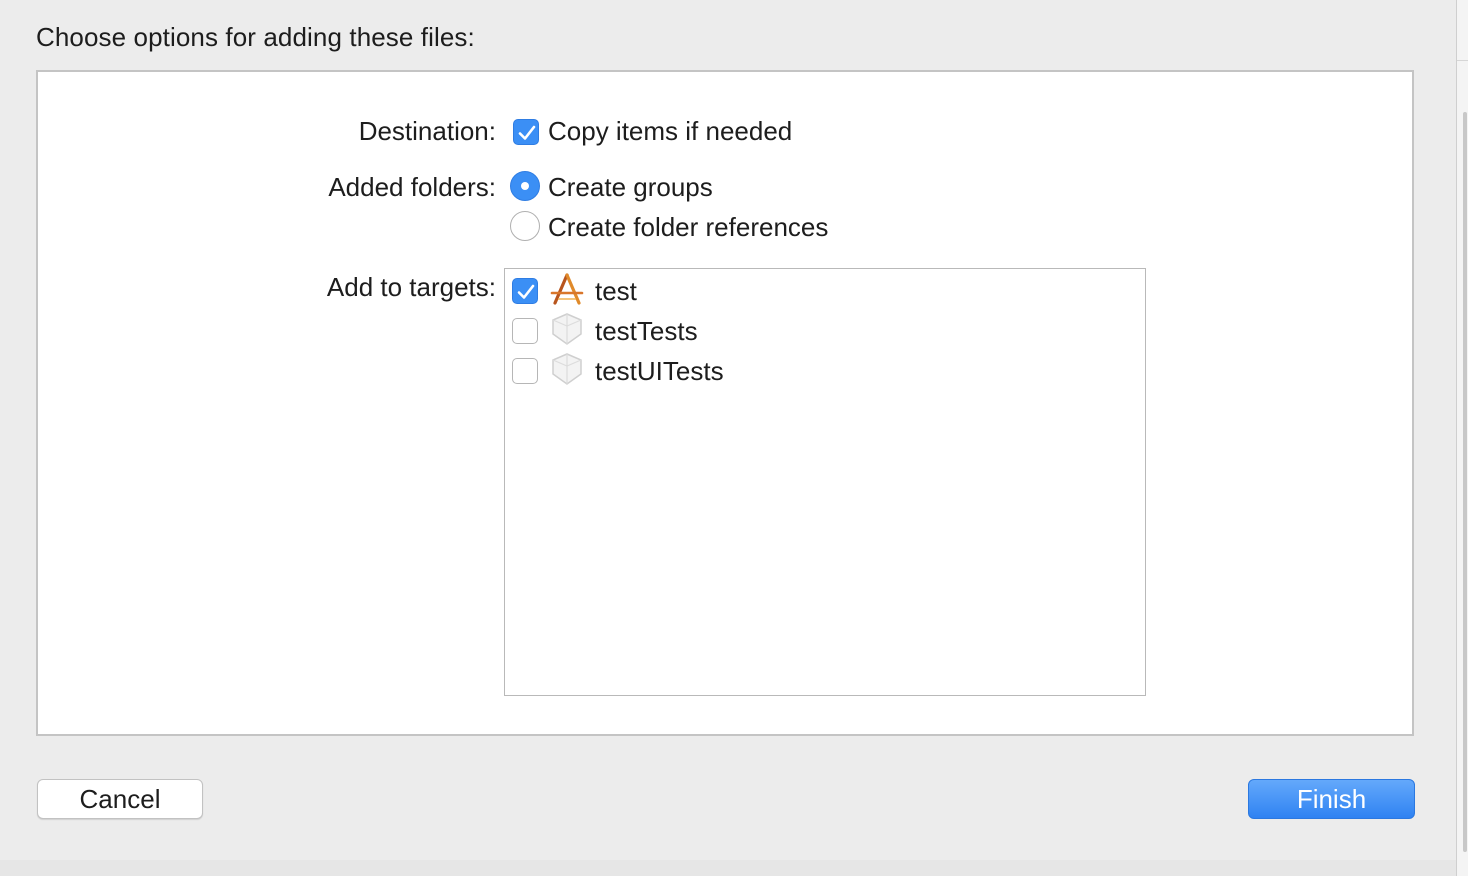  I want to click on window-right-edge, so click(1462, 438).